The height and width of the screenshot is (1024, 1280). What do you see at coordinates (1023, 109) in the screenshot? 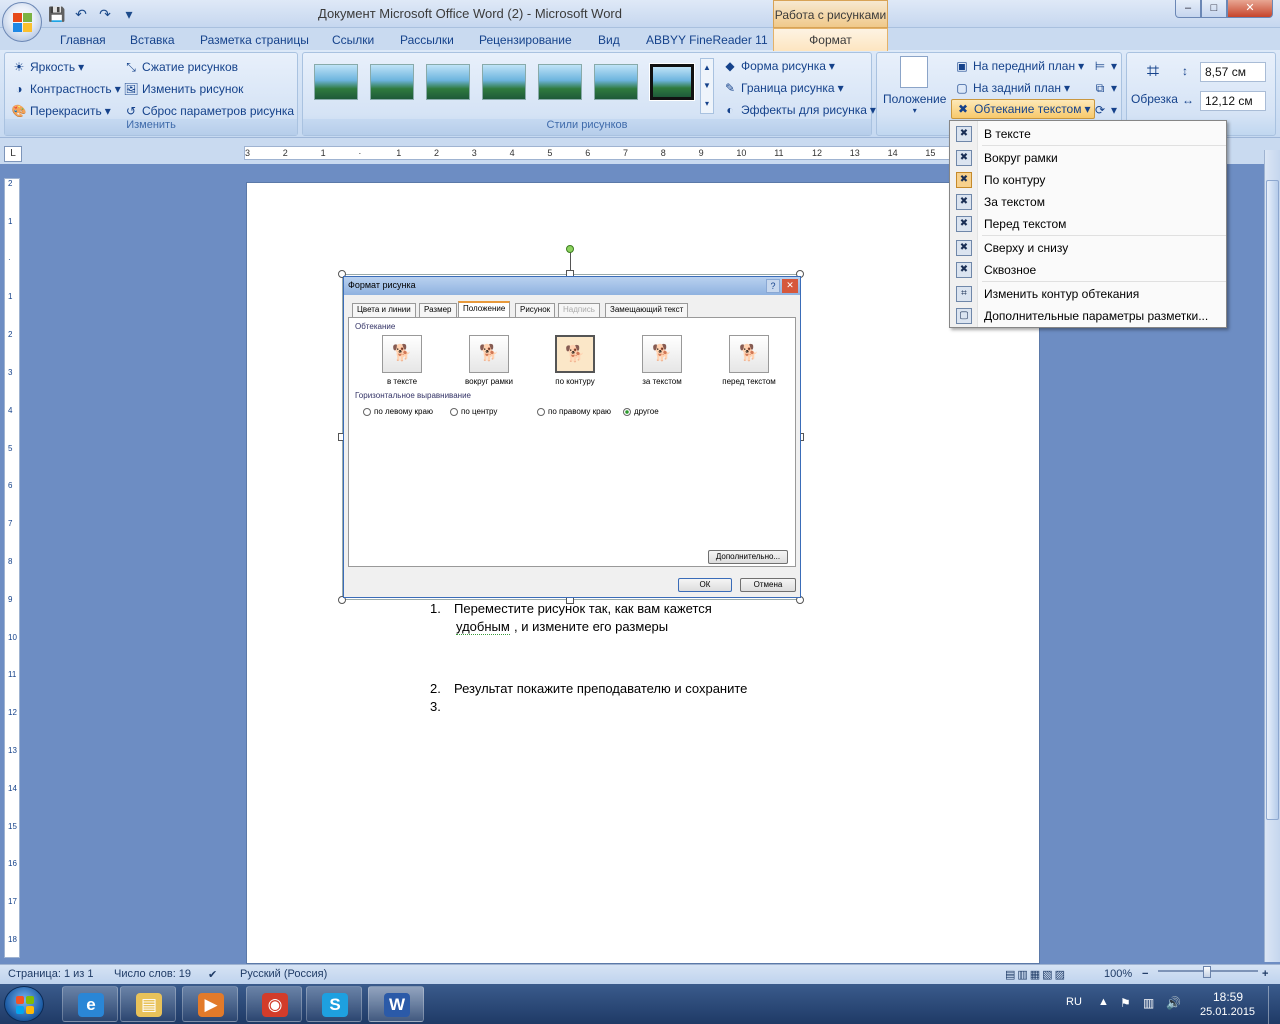
I see `text-wrapping-button: ✖ Обтекание текстом ▾` at bounding box center [1023, 109].